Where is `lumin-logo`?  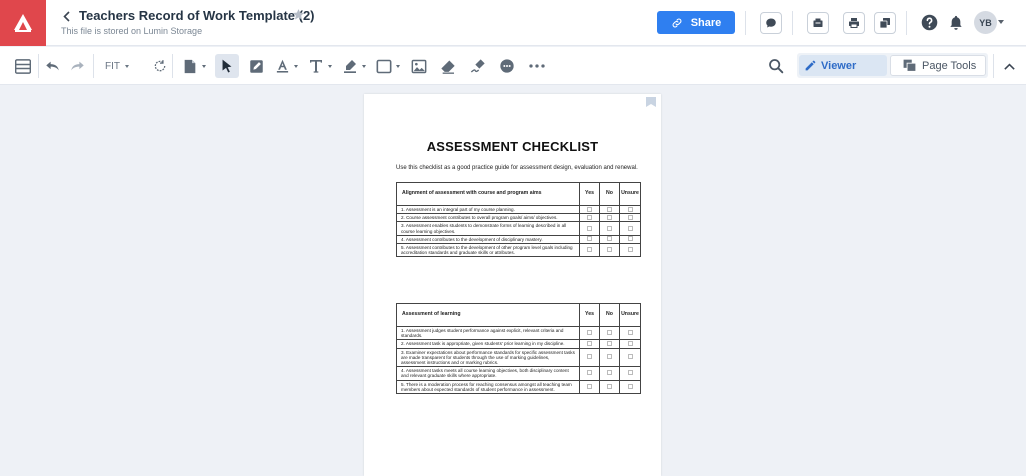
lumin-logo is located at coordinates (23, 23).